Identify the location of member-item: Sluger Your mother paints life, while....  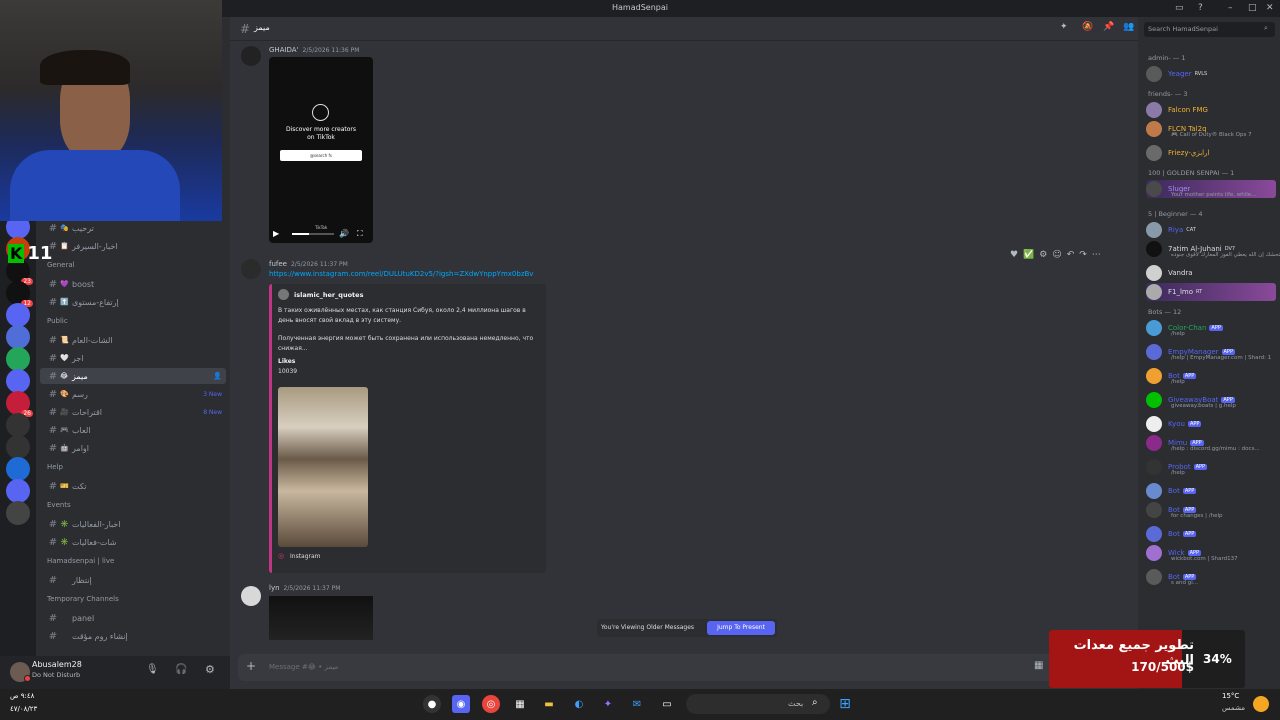
(1211, 189).